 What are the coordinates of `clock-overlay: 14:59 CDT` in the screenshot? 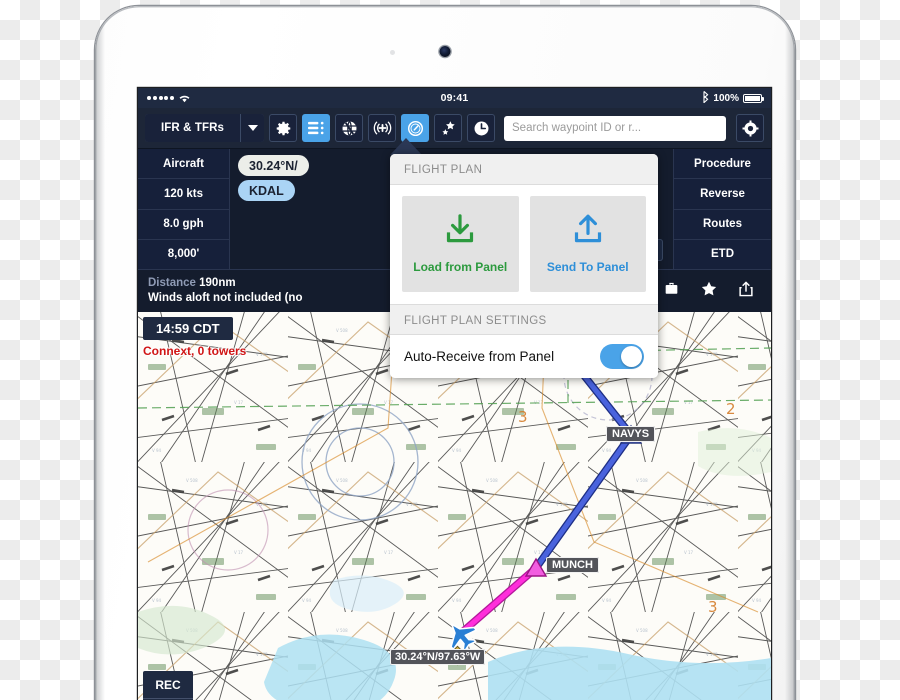 It's located at (188, 328).